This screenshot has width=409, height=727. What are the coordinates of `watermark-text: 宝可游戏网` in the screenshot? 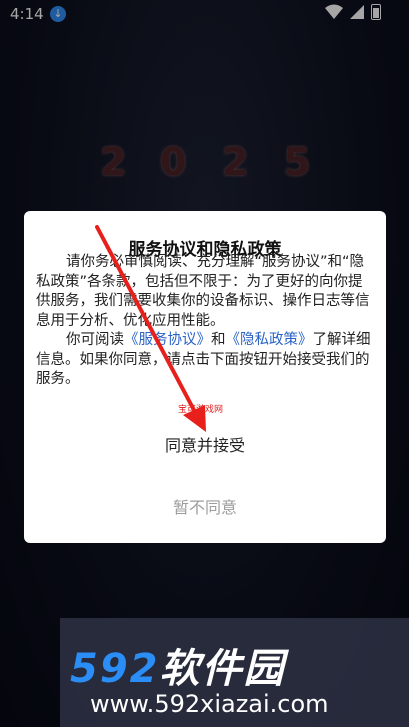 It's located at (201, 410).